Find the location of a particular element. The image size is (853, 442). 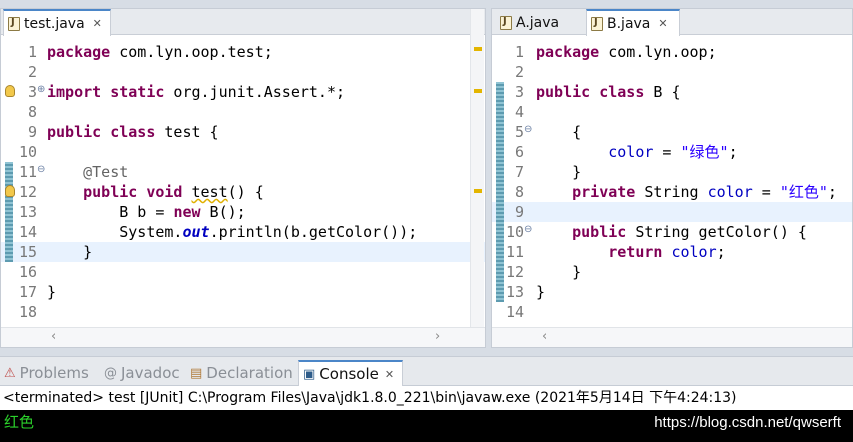

code-token: System. is located at coordinates (115, 232).